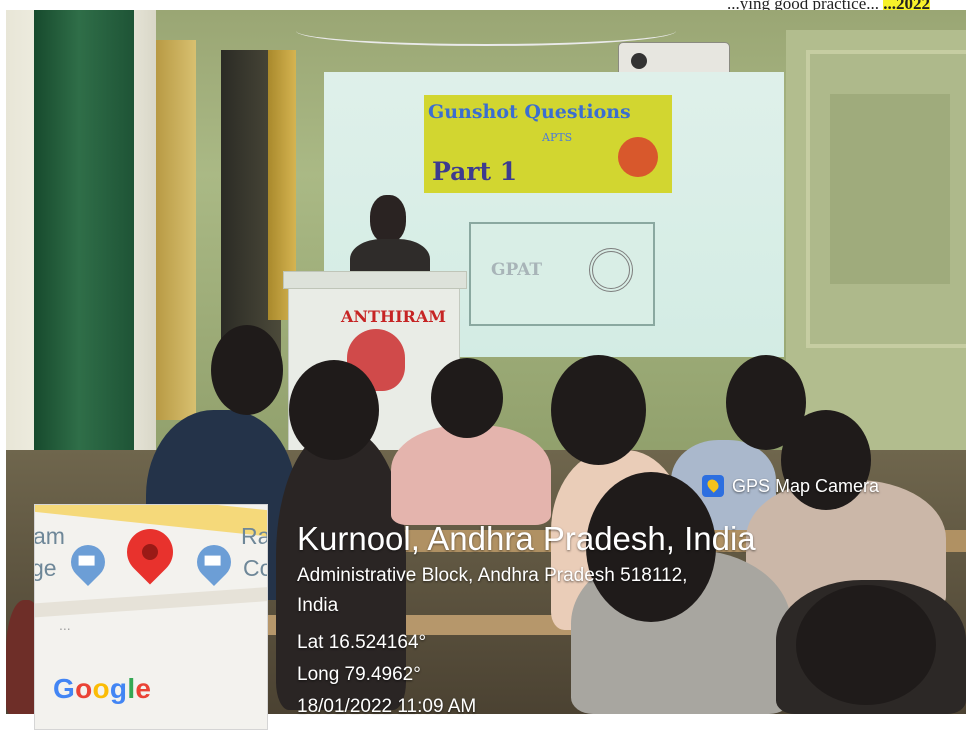 The width and height of the screenshot is (966, 741). I want to click on map-label: am, so click(49, 536).